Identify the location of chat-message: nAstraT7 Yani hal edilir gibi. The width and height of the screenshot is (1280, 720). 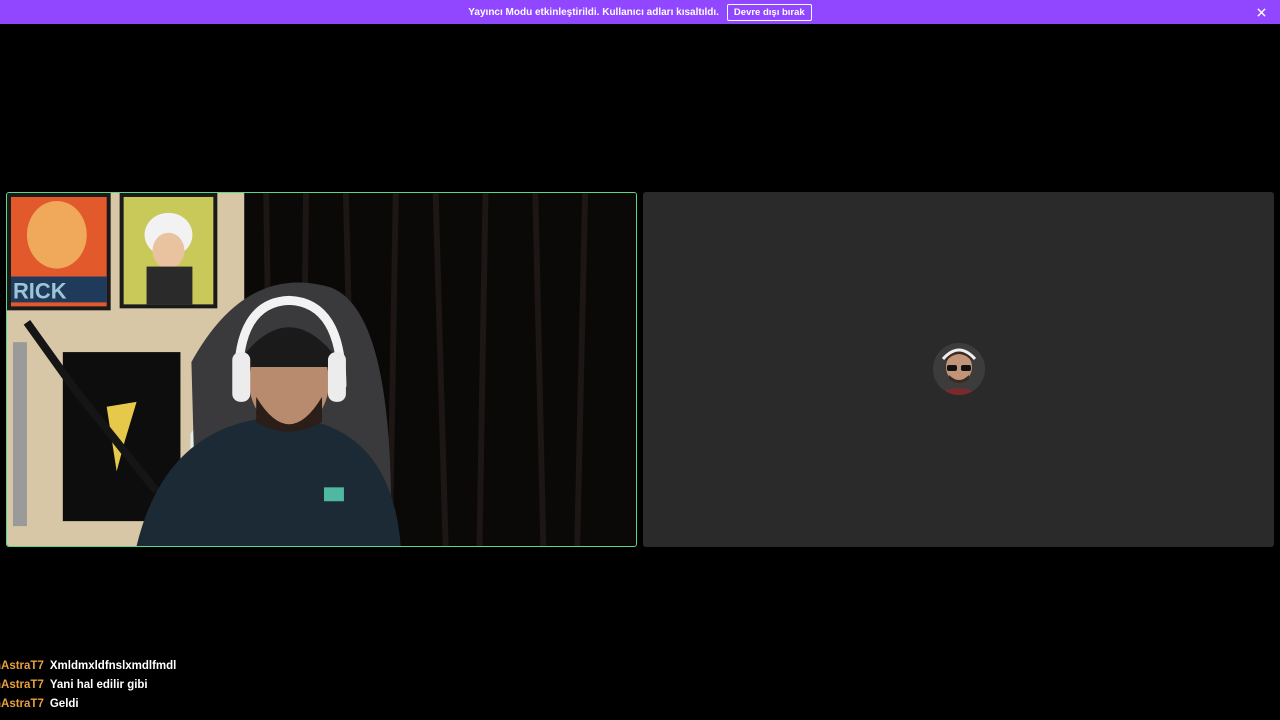
(200, 685).